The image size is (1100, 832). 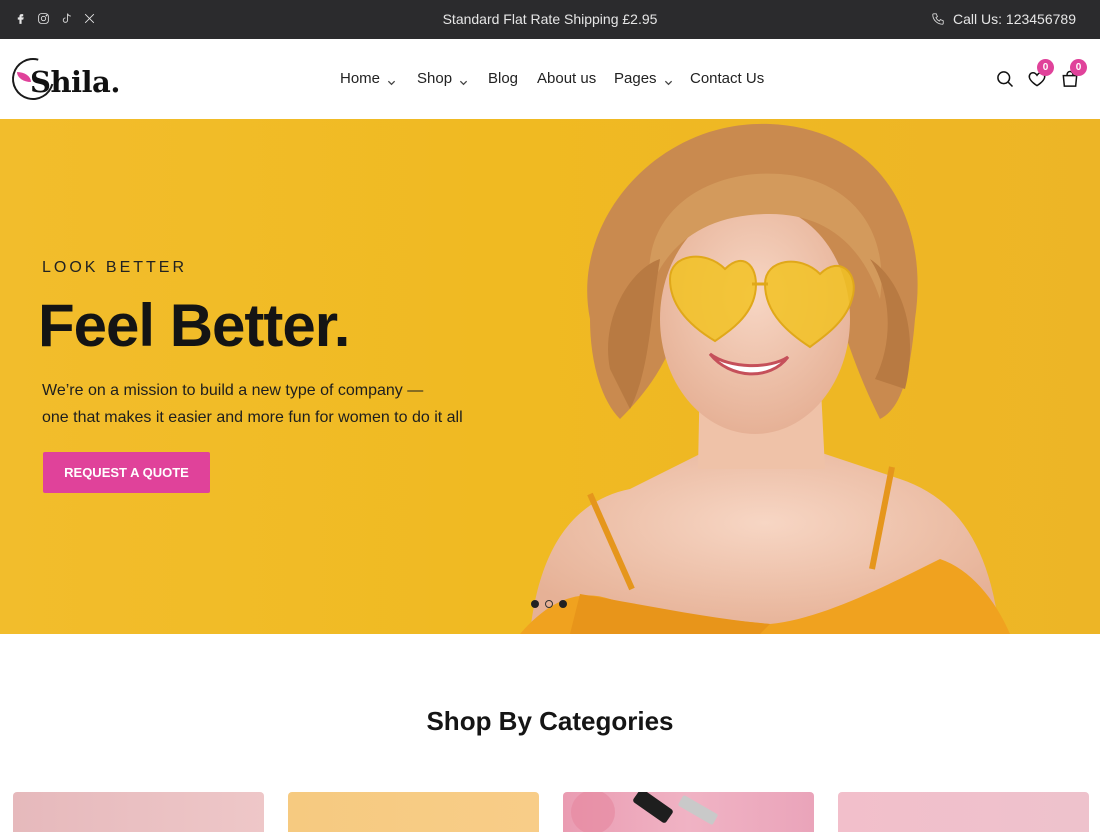 I want to click on search-button, so click(x=1005, y=79).